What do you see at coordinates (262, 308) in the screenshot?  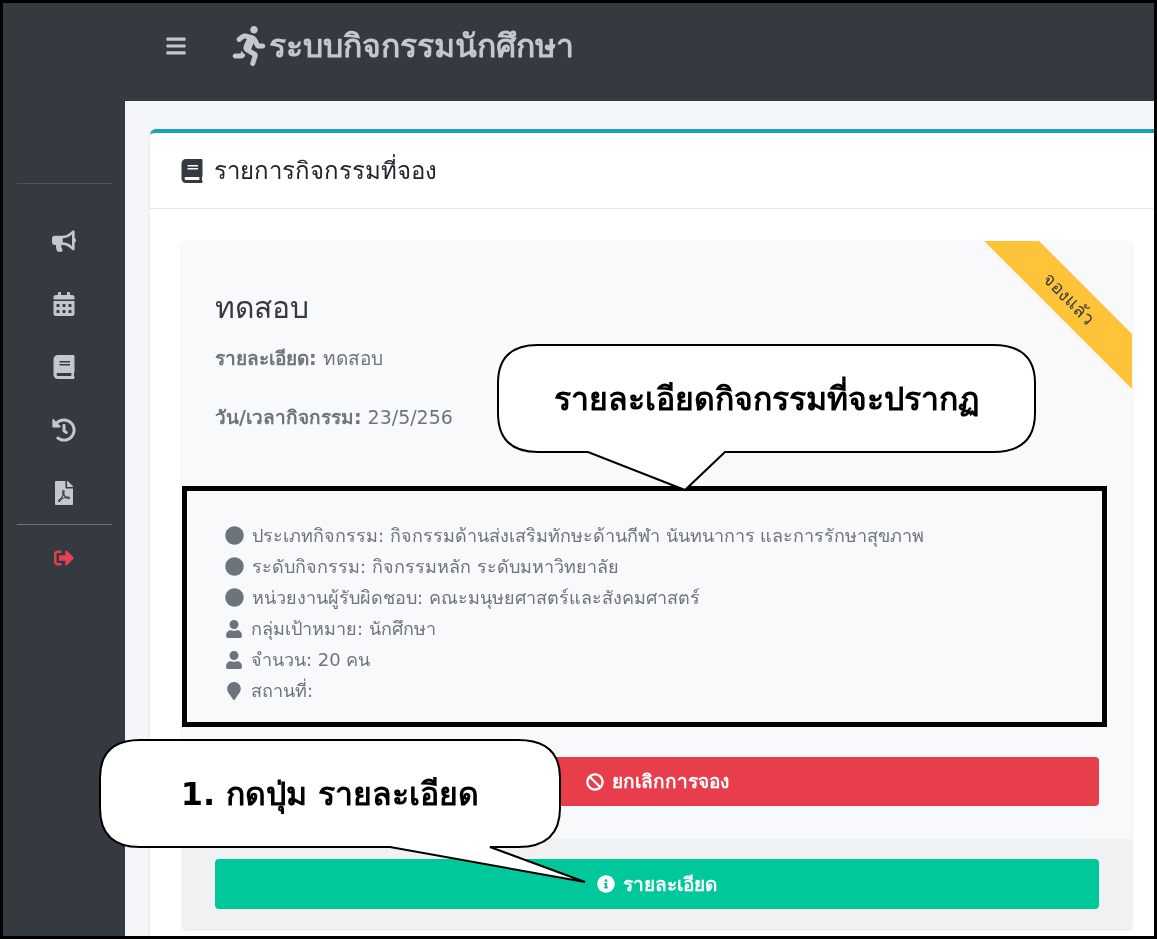 I see `activity-title: ทดสอบ` at bounding box center [262, 308].